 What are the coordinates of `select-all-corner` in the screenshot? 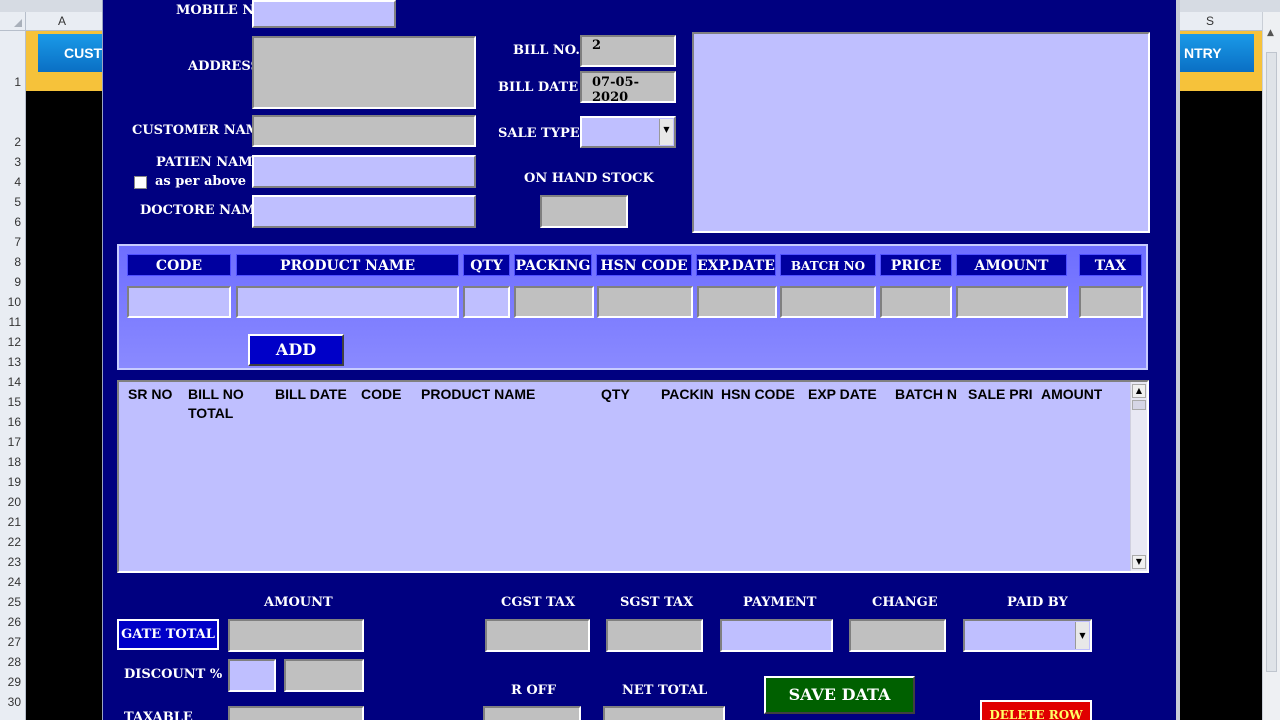 It's located at (13, 21).